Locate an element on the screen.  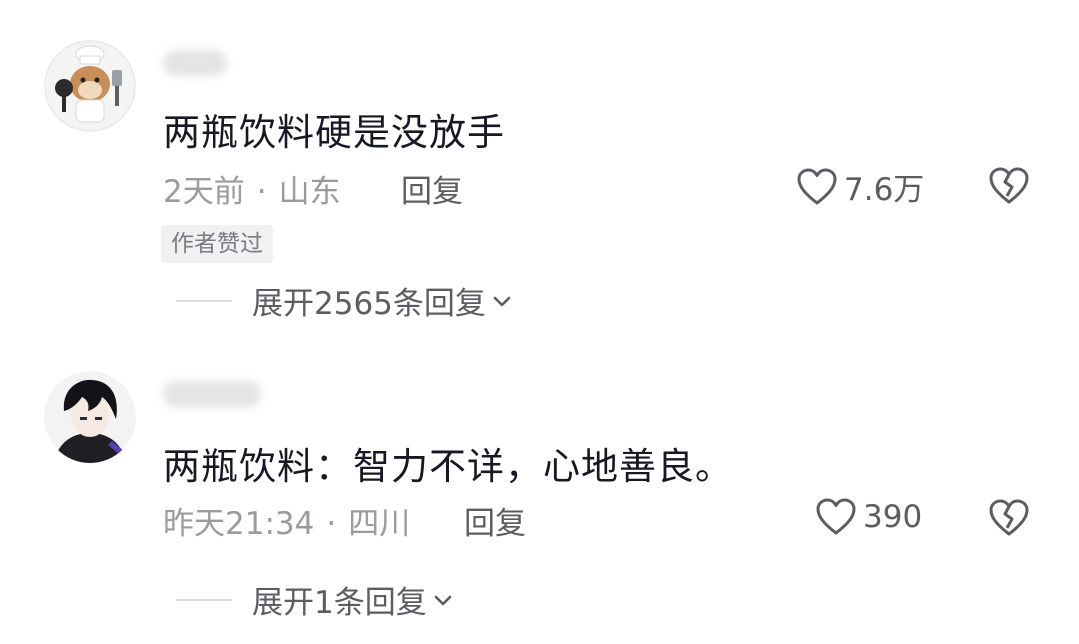
author-liked-badge: 作者赞过 is located at coordinates (217, 244).